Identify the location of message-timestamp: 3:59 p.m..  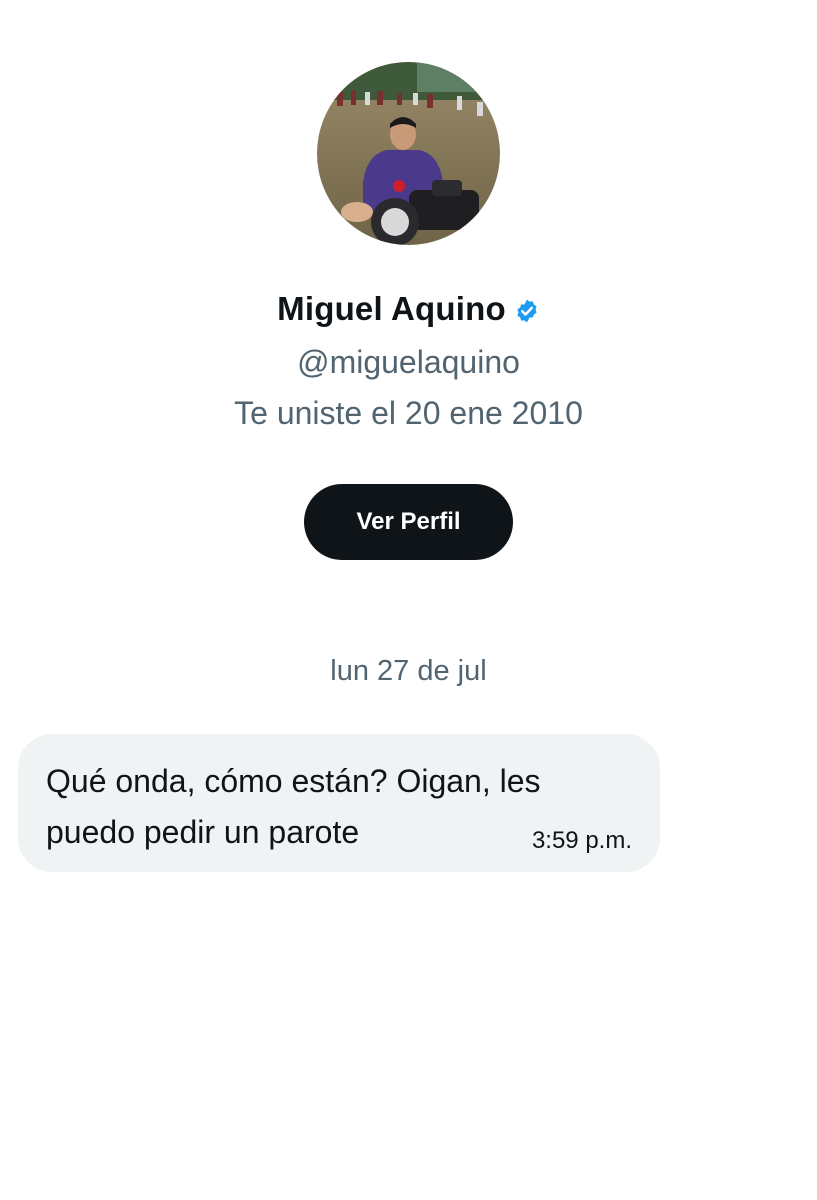
(581, 840).